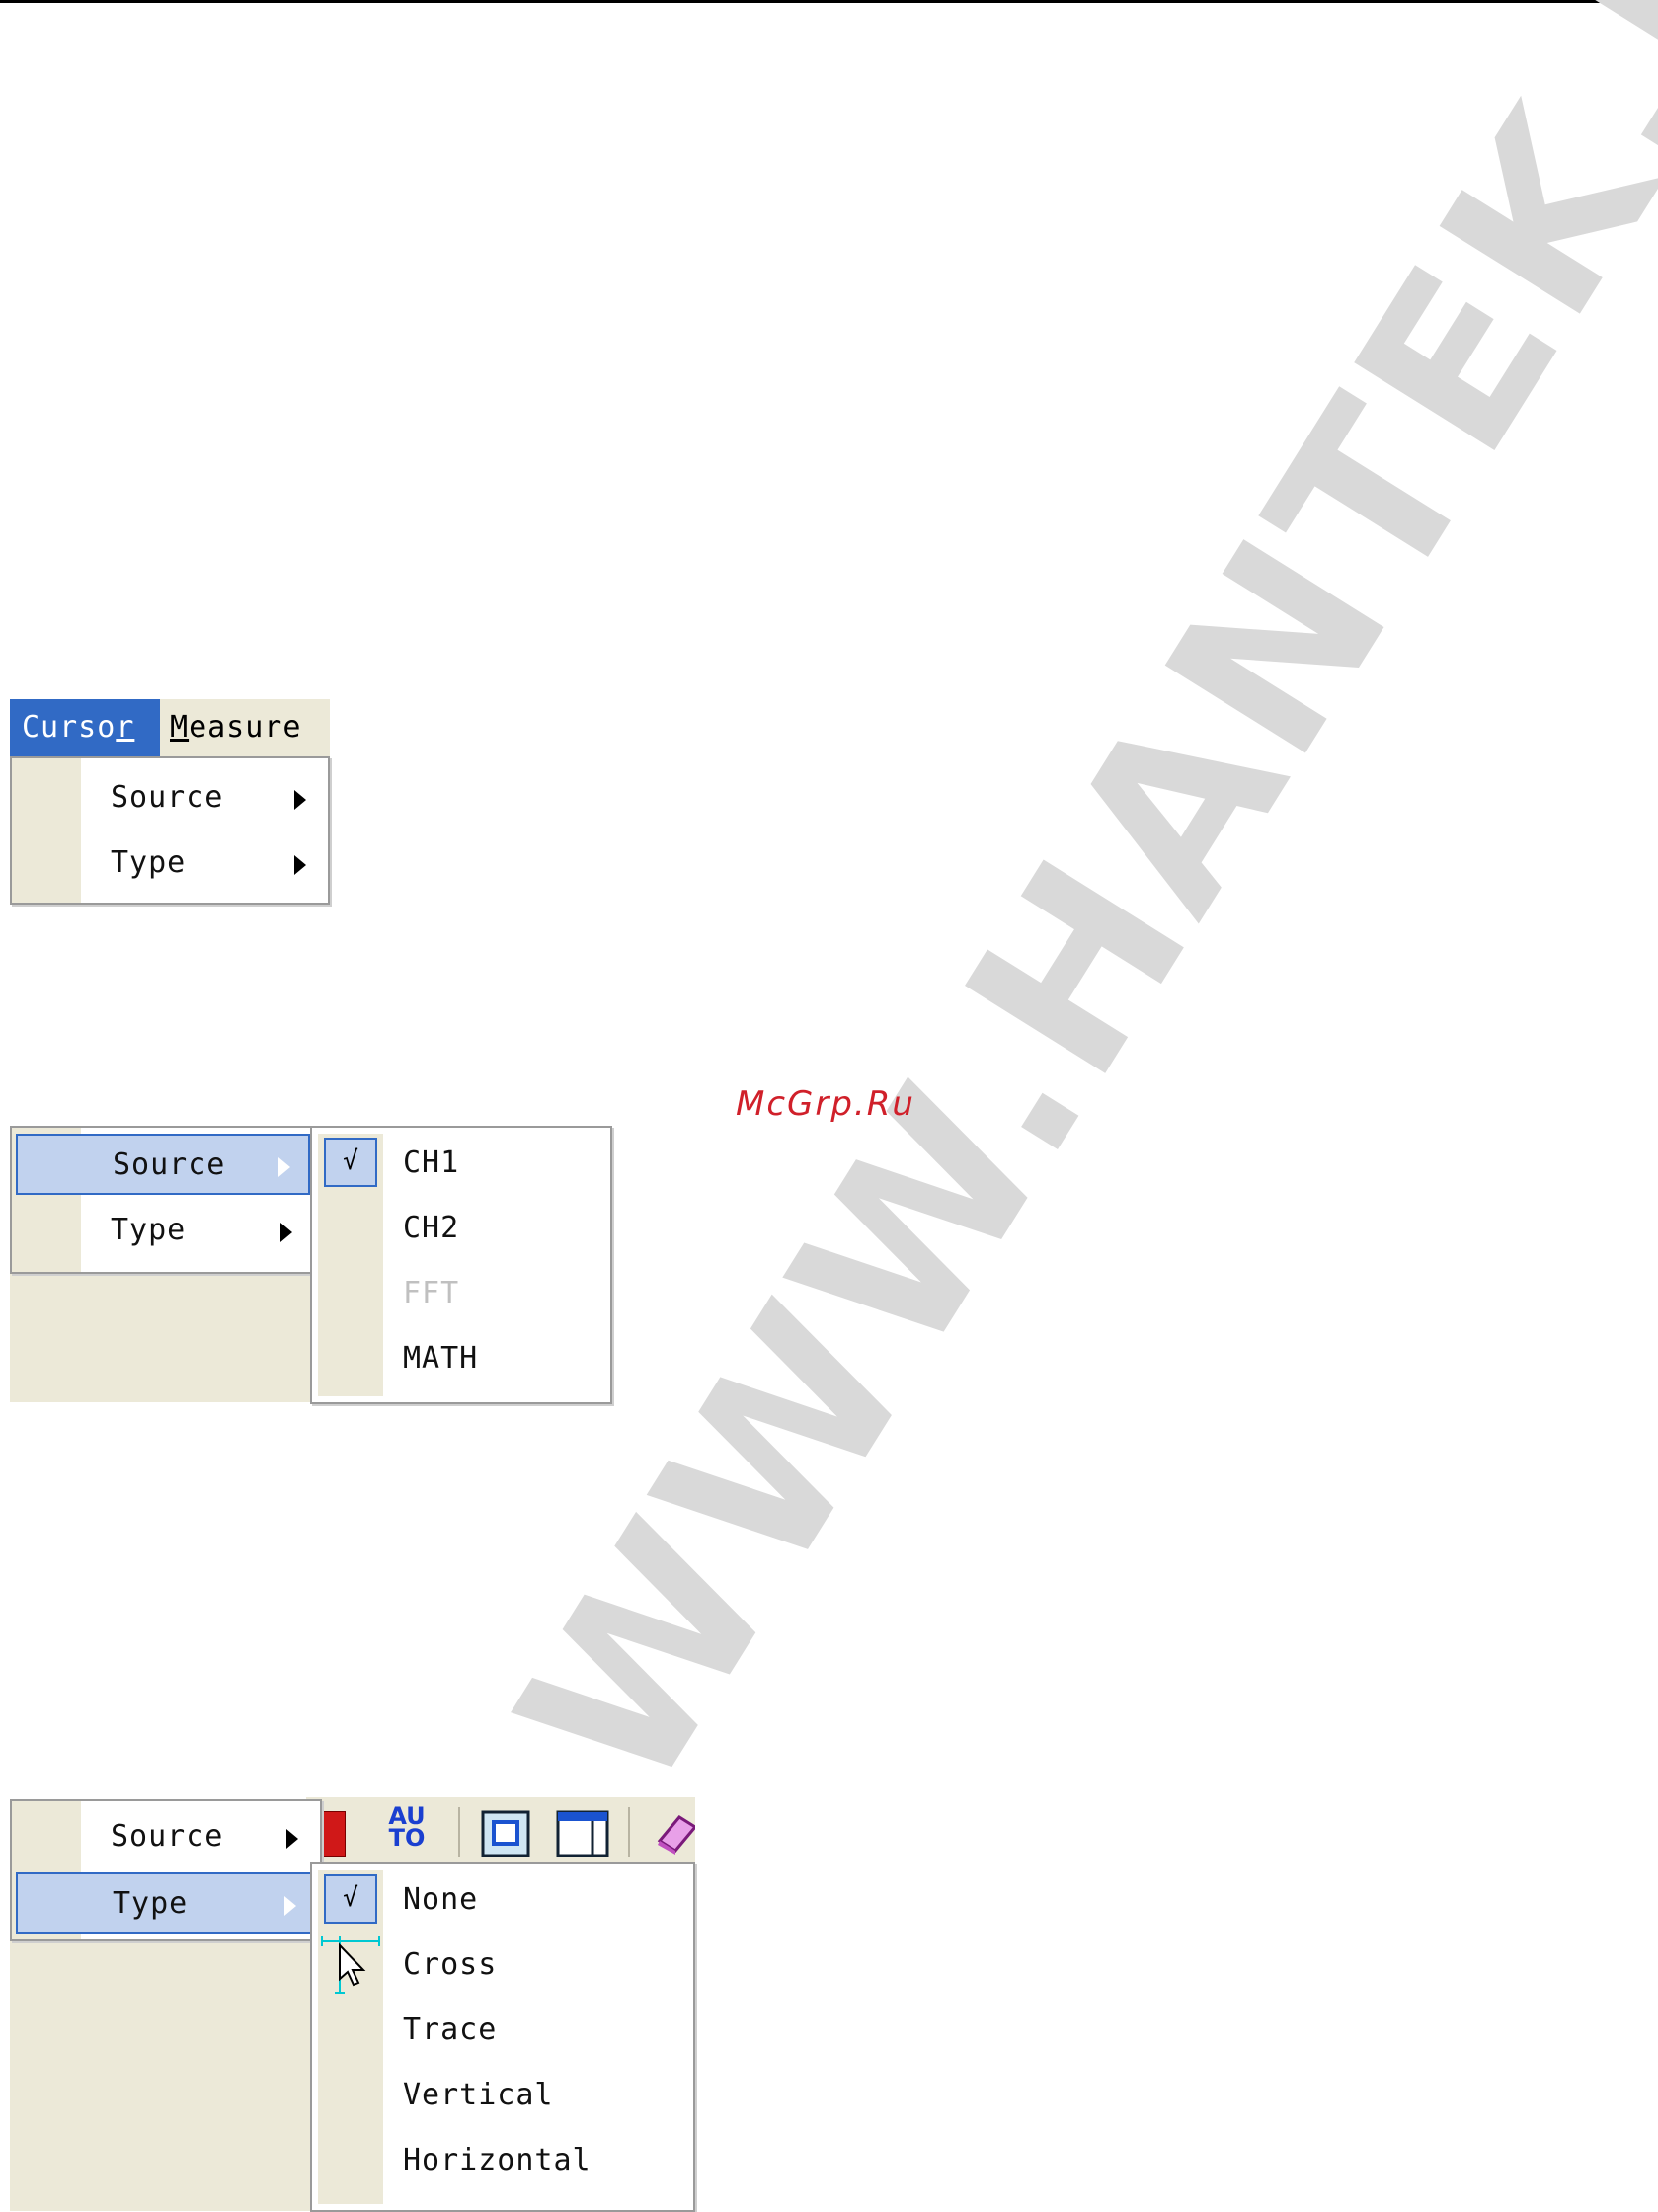  What do you see at coordinates (350, 1965) in the screenshot?
I see `cursor-pointer-icon` at bounding box center [350, 1965].